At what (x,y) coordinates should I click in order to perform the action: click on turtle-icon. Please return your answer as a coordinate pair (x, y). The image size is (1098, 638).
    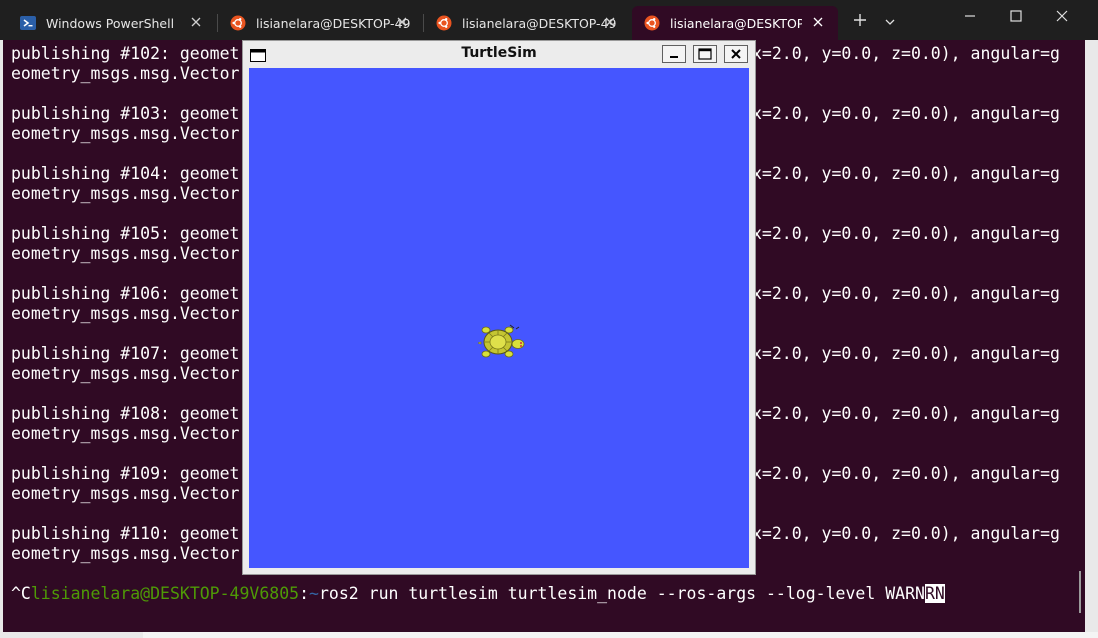
    Looking at the image, I should click on (501, 341).